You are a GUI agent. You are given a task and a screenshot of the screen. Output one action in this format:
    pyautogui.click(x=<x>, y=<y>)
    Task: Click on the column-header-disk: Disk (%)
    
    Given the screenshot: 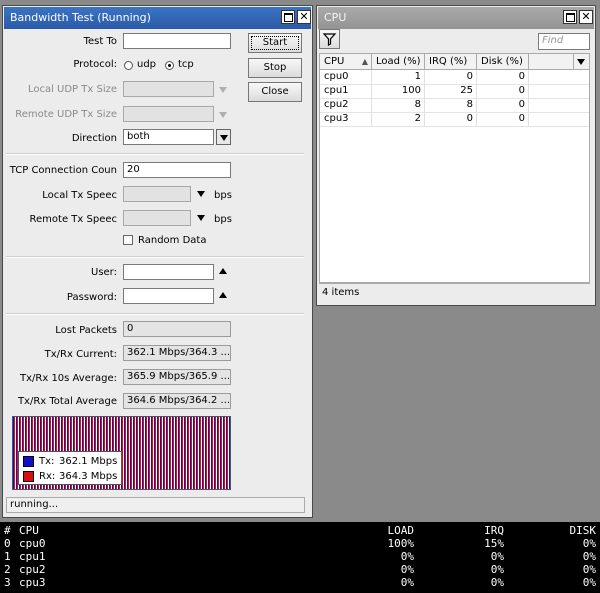 What is the action you would take?
    pyautogui.click(x=503, y=62)
    